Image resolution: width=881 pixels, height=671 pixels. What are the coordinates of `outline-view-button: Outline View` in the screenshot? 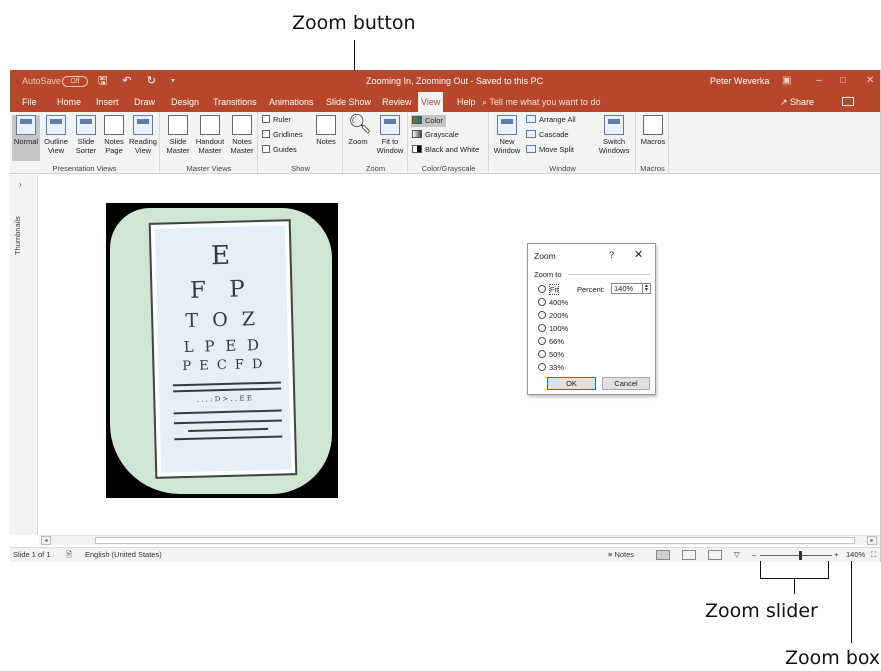 It's located at (56, 135).